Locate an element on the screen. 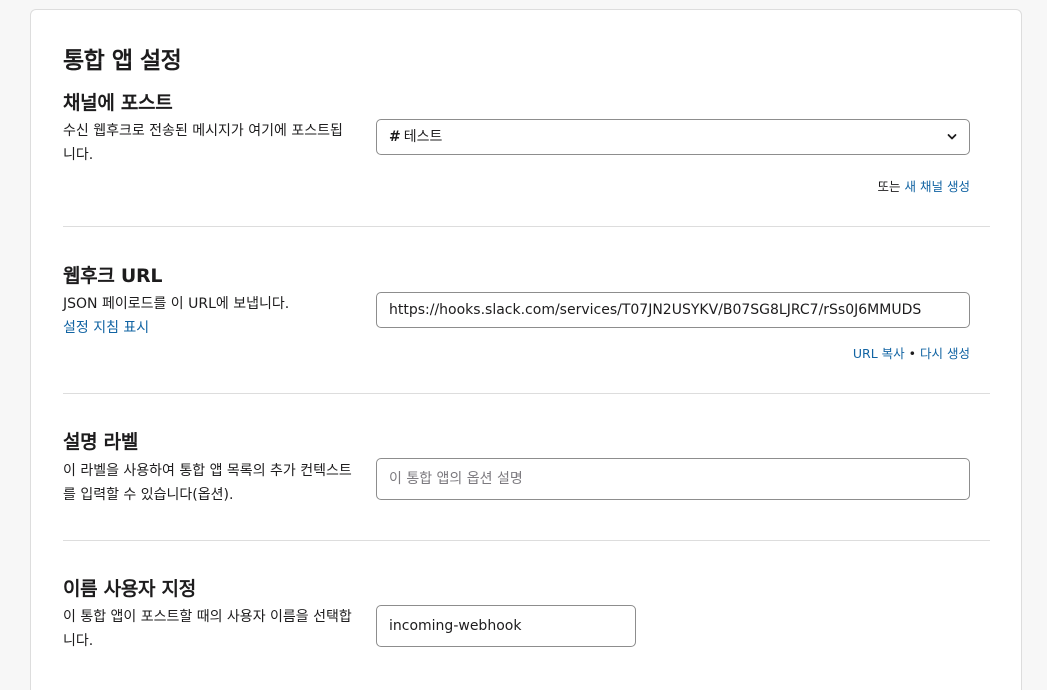 Image resolution: width=1047 pixels, height=690 pixels. username-input-field is located at coordinates (506, 626).